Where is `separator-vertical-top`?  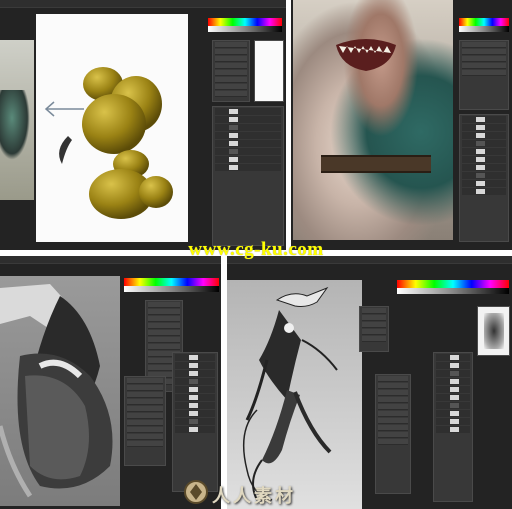
separator-vertical-top is located at coordinates (288, 125).